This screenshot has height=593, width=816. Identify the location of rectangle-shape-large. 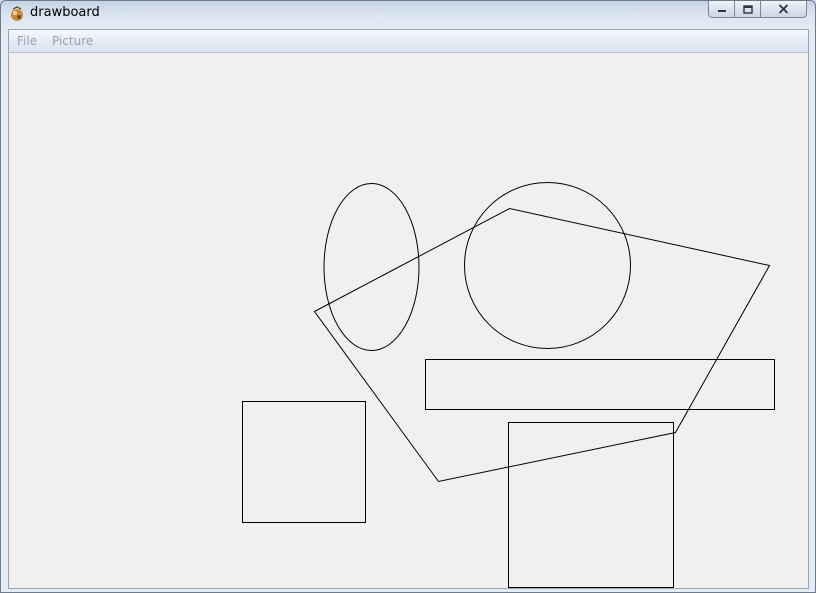
(591, 505).